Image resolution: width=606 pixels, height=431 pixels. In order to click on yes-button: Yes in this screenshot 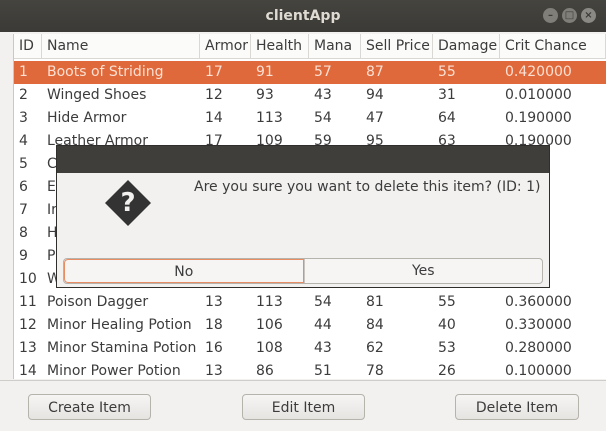, I will do `click(423, 271)`.